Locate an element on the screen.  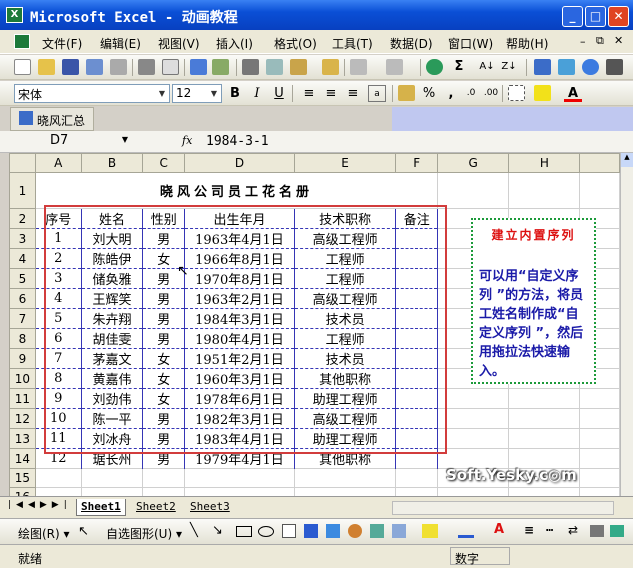
line-style-icon: ≡ is located at coordinates (529, 530).